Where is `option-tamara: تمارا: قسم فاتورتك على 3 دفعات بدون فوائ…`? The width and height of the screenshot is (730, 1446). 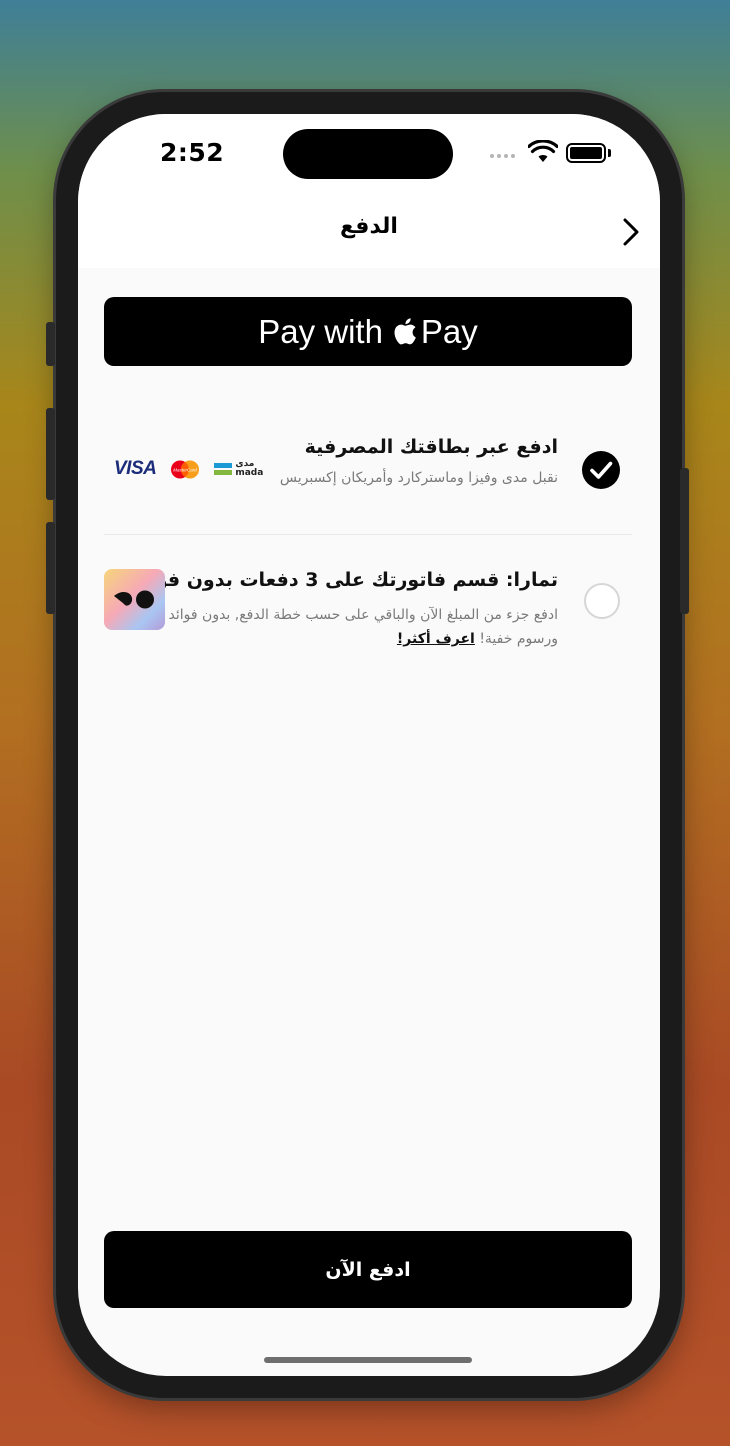 option-tamara: تمارا: قسم فاتورتك على 3 دفعات بدون فوائ… is located at coordinates (368, 619).